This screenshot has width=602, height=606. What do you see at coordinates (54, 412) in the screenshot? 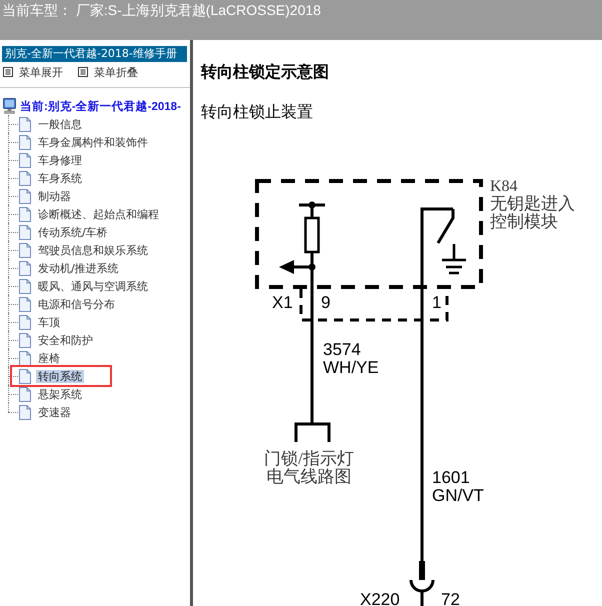
I see `tree-item: 变速器` at bounding box center [54, 412].